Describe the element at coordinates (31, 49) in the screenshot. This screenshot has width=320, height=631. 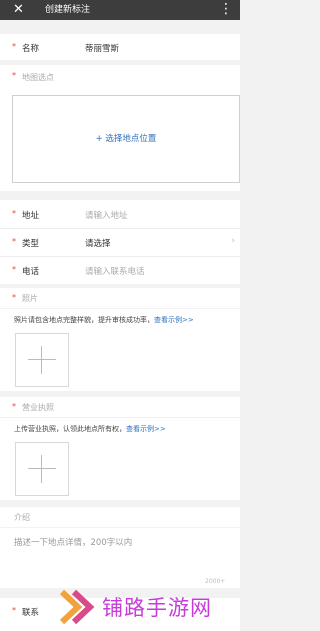
I see `name-label: 名称` at that location.